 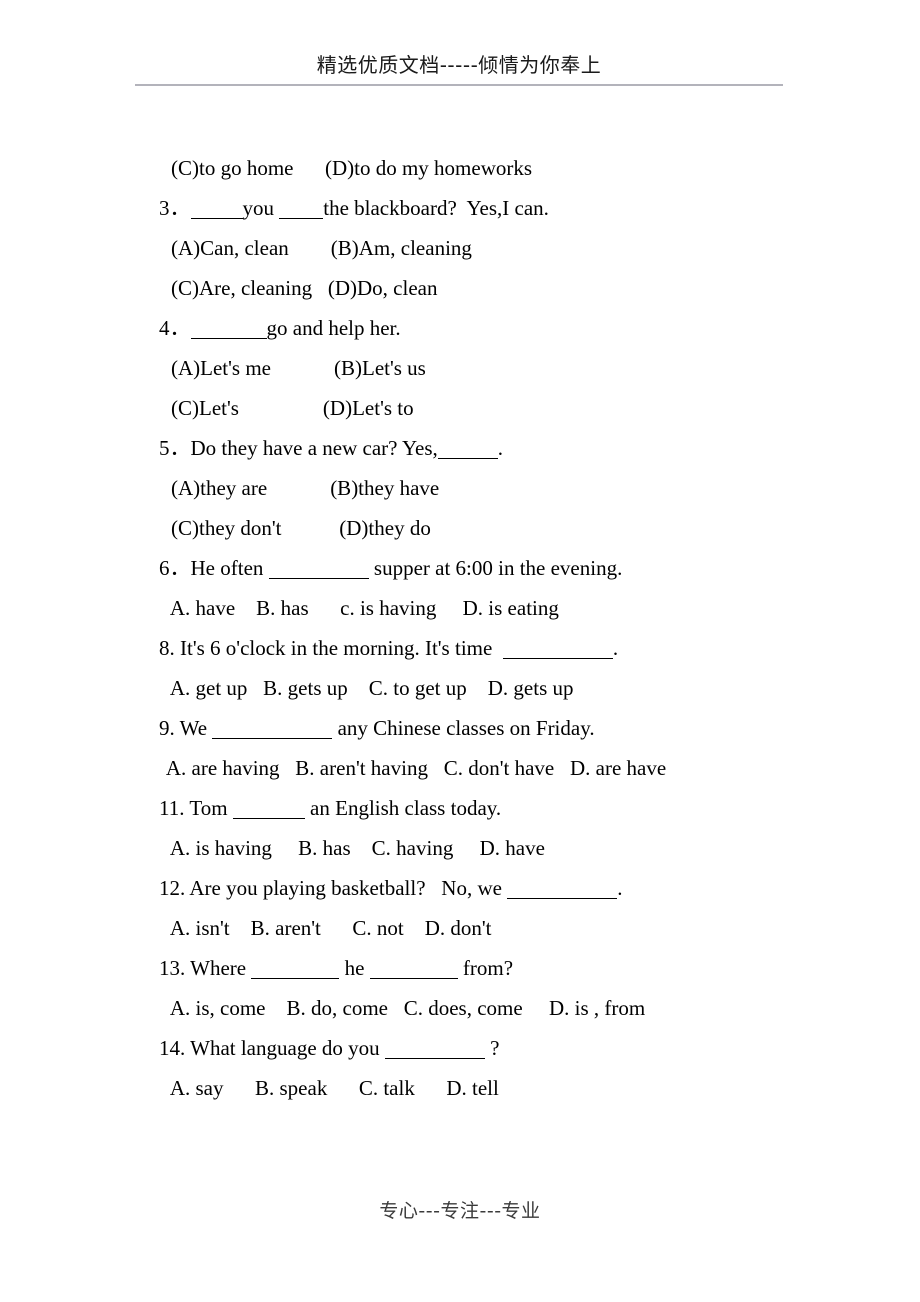 What do you see at coordinates (175, 568) in the screenshot?
I see `question-number: 6．` at bounding box center [175, 568].